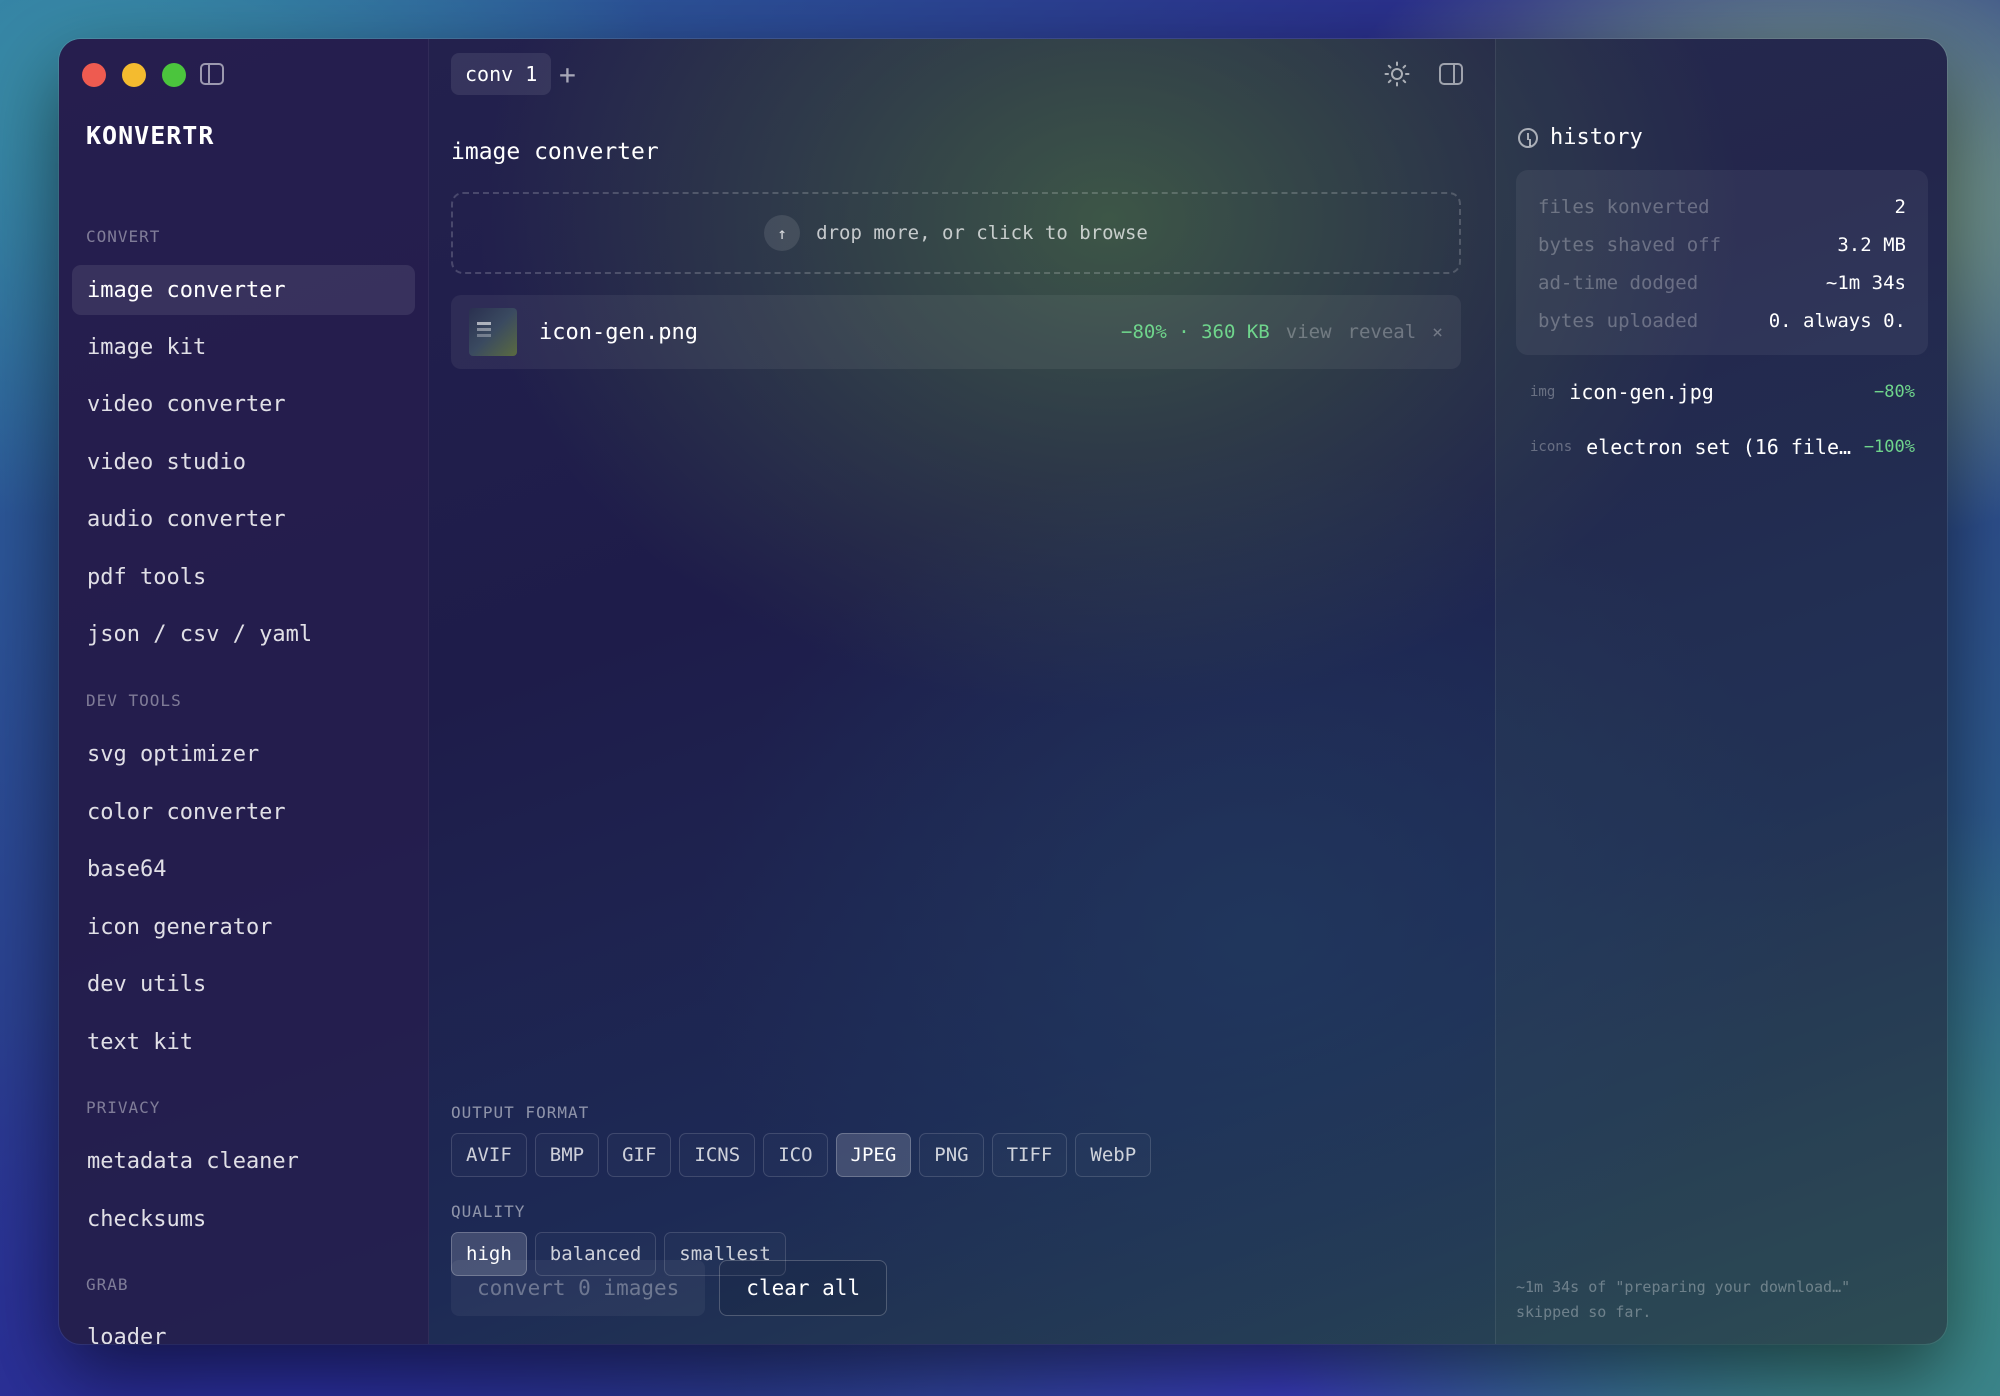 Image resolution: width=2000 pixels, height=1396 pixels. Describe the element at coordinates (243, 1328) in the screenshot. I see `sidebar-item-loader: loader` at that location.